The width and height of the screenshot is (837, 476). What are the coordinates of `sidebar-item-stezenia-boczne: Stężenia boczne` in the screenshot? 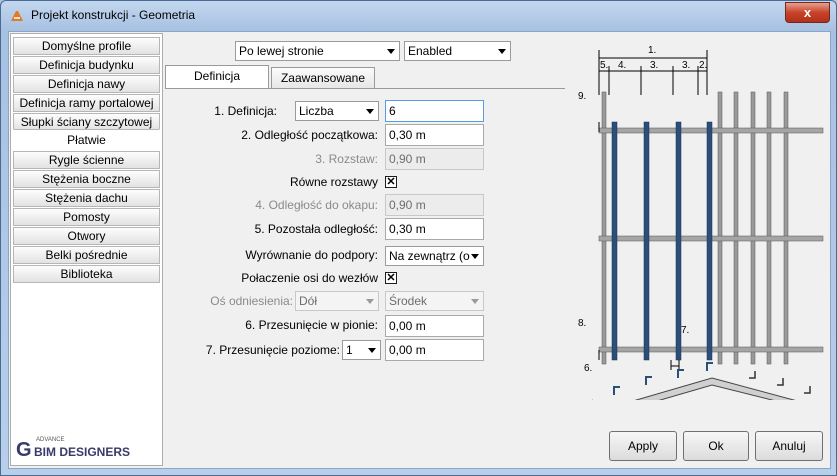 It's located at (86, 179).